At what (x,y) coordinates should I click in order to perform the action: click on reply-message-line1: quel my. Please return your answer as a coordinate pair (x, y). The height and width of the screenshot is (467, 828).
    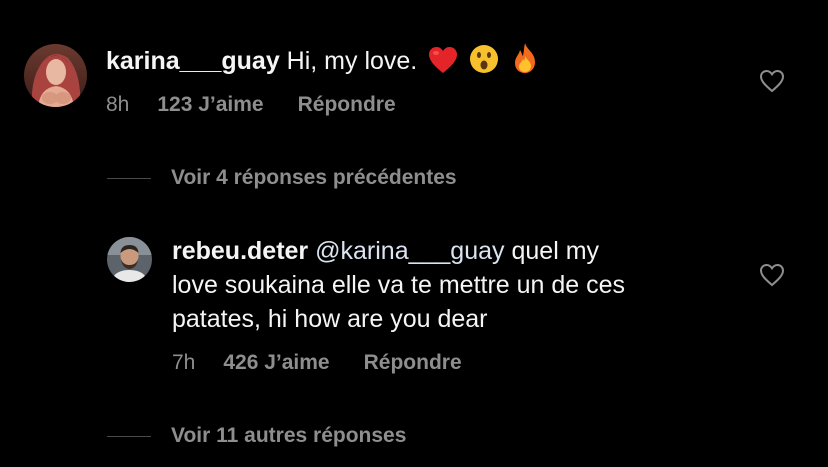
    Looking at the image, I should click on (552, 251).